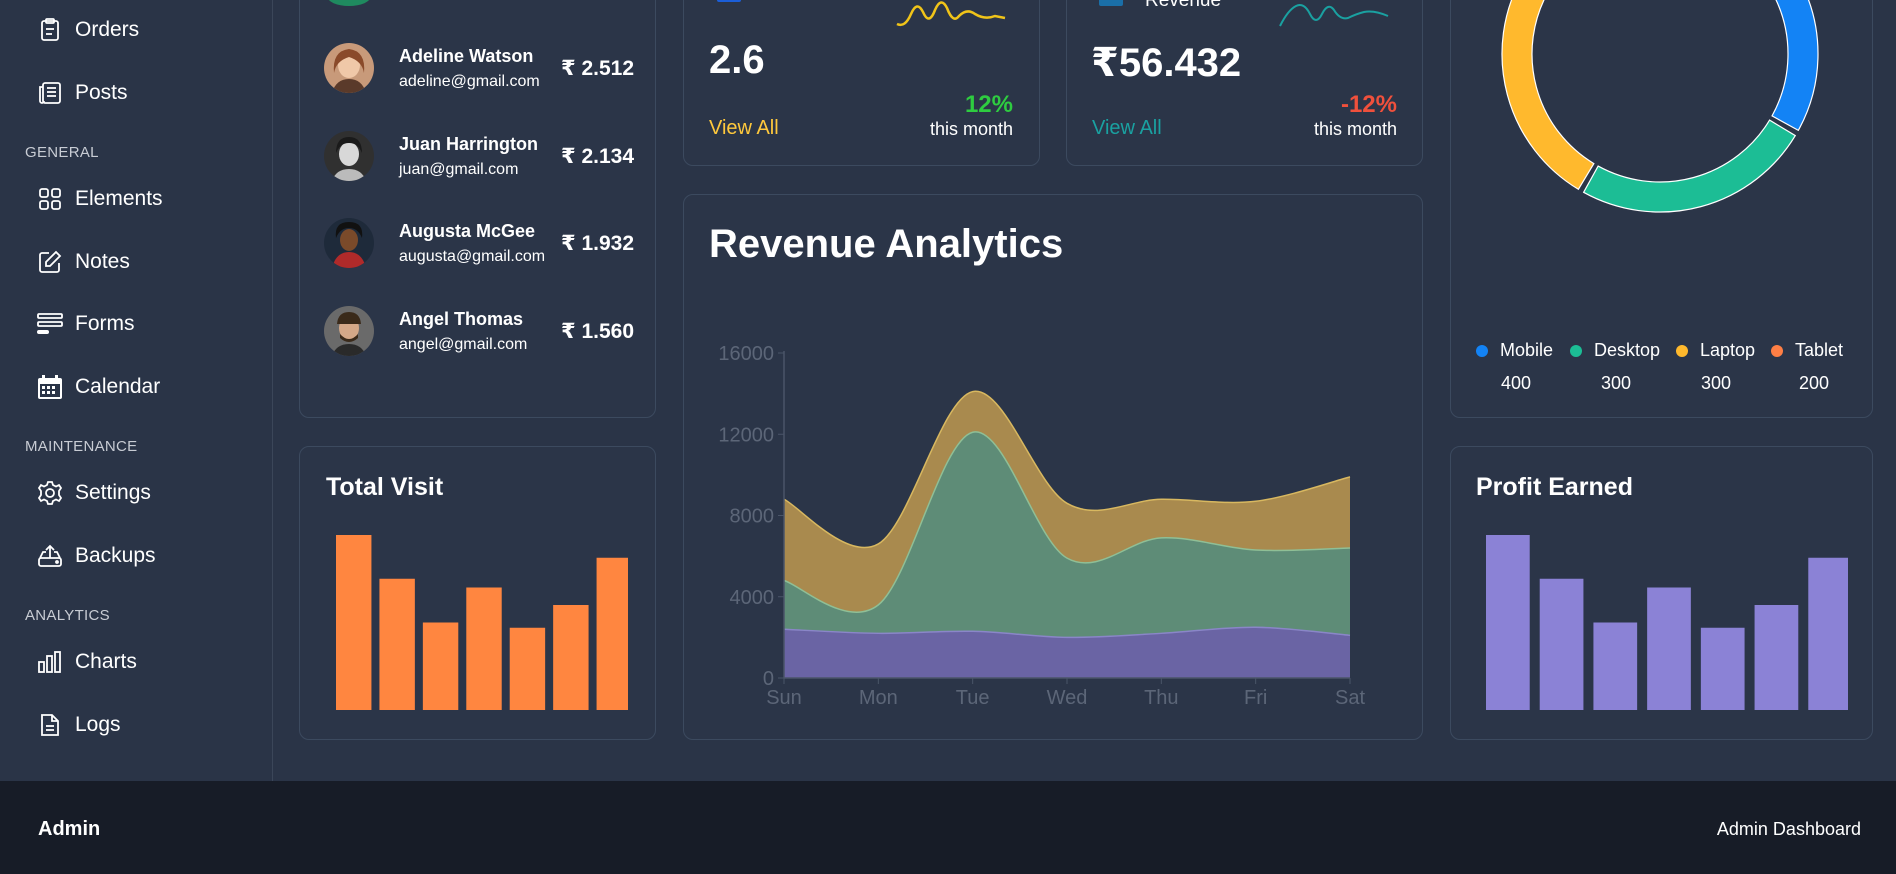  Describe the element at coordinates (50, 387) in the screenshot. I see `calendar-icon` at that location.